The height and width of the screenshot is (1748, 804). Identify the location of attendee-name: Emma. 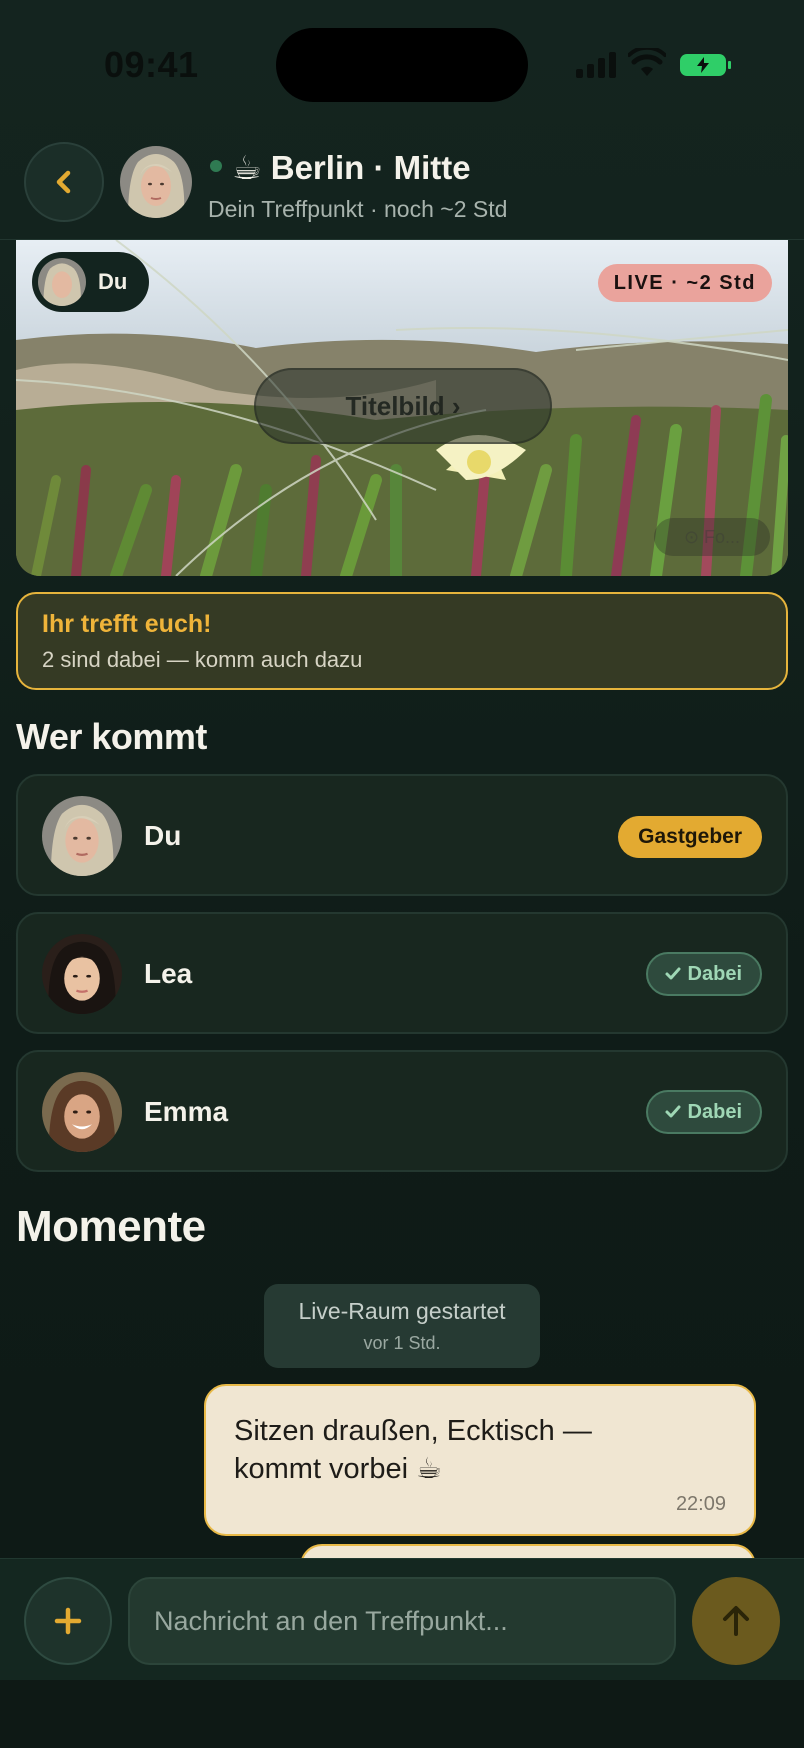
(186, 1111).